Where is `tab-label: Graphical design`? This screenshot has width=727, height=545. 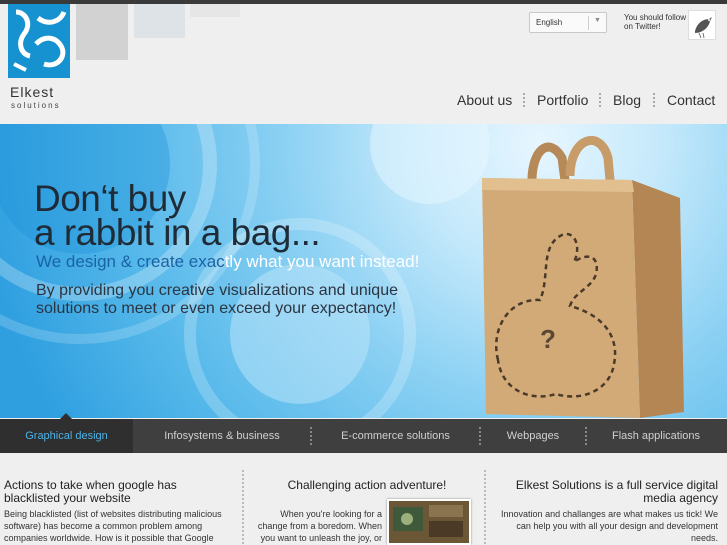
tab-label: Graphical design is located at coordinates (66, 436).